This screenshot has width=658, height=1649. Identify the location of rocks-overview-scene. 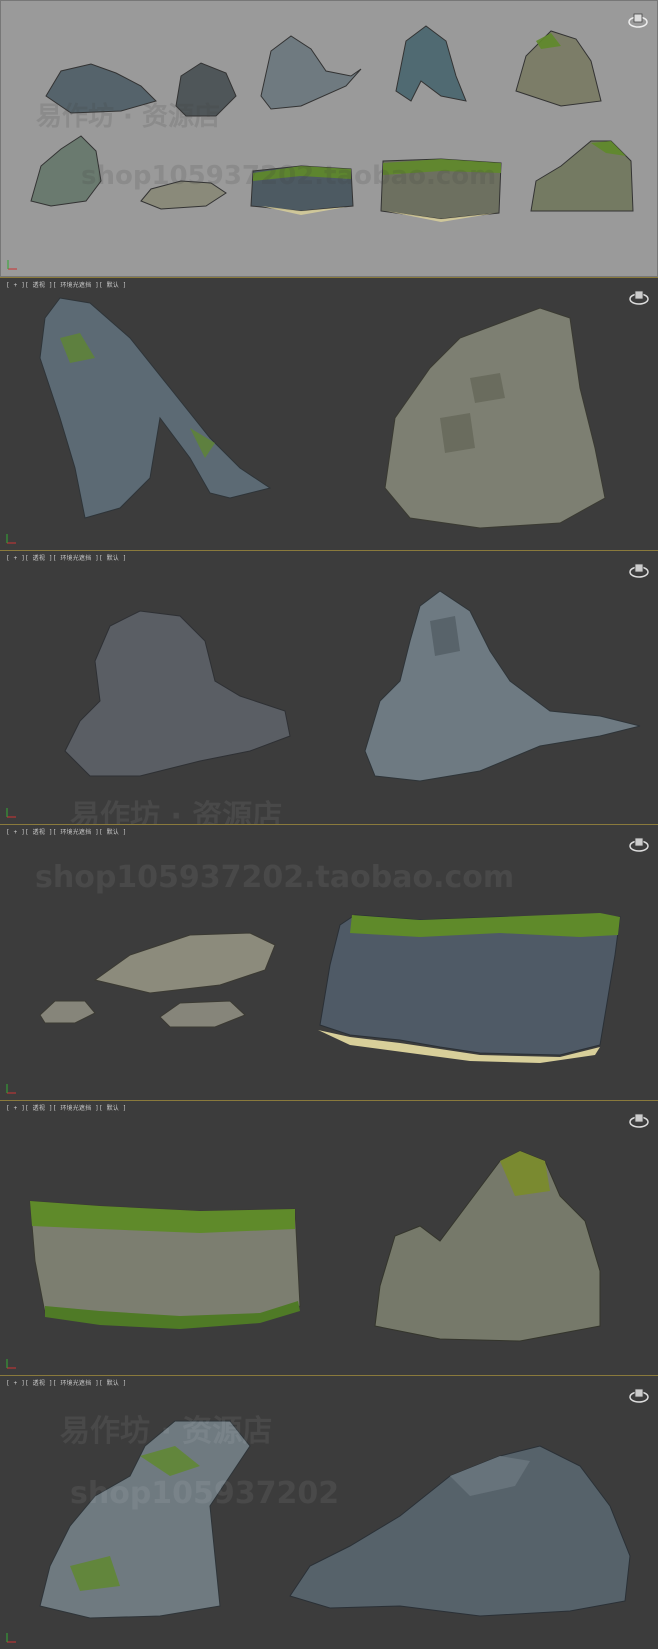
(332, 123).